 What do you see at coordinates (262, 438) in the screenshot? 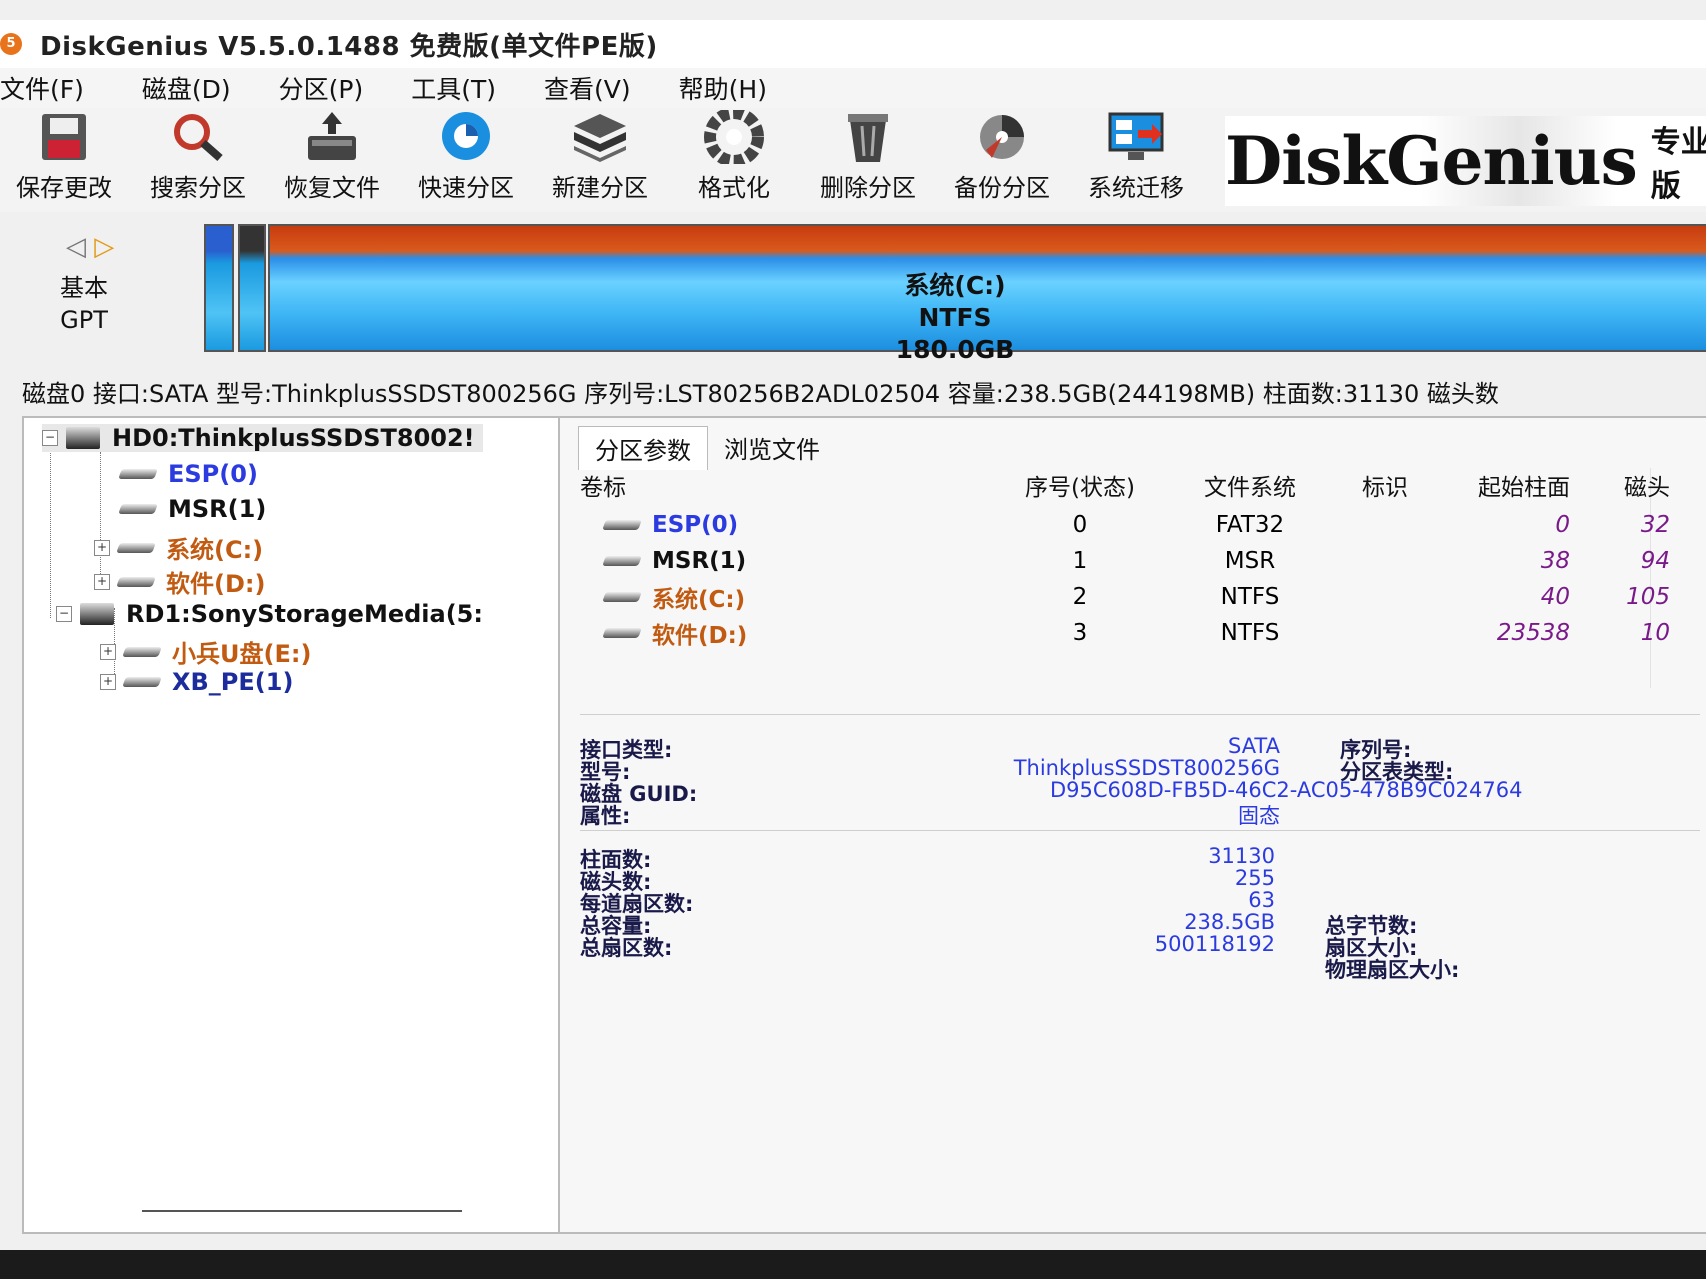
I see `tree-disk-hd0: − HD0:ThinkplusSSDST8002!` at bounding box center [262, 438].